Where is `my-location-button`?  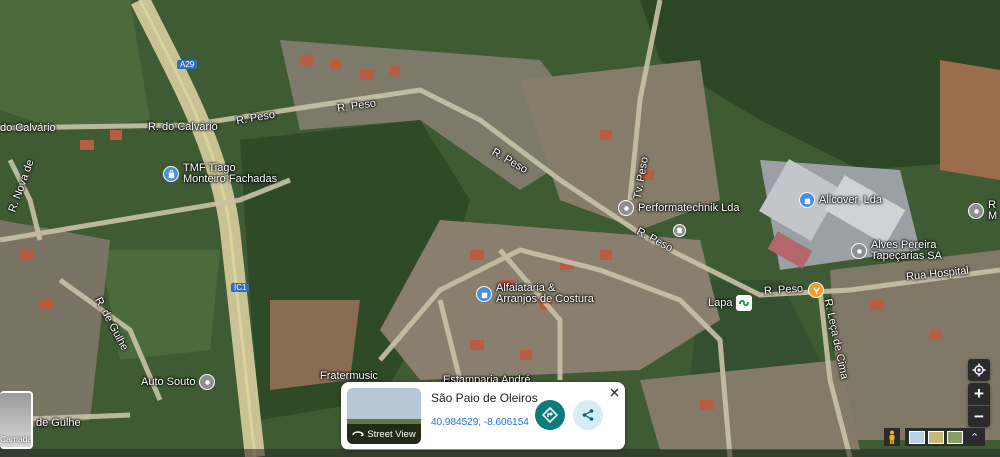
my-location-button is located at coordinates (979, 370).